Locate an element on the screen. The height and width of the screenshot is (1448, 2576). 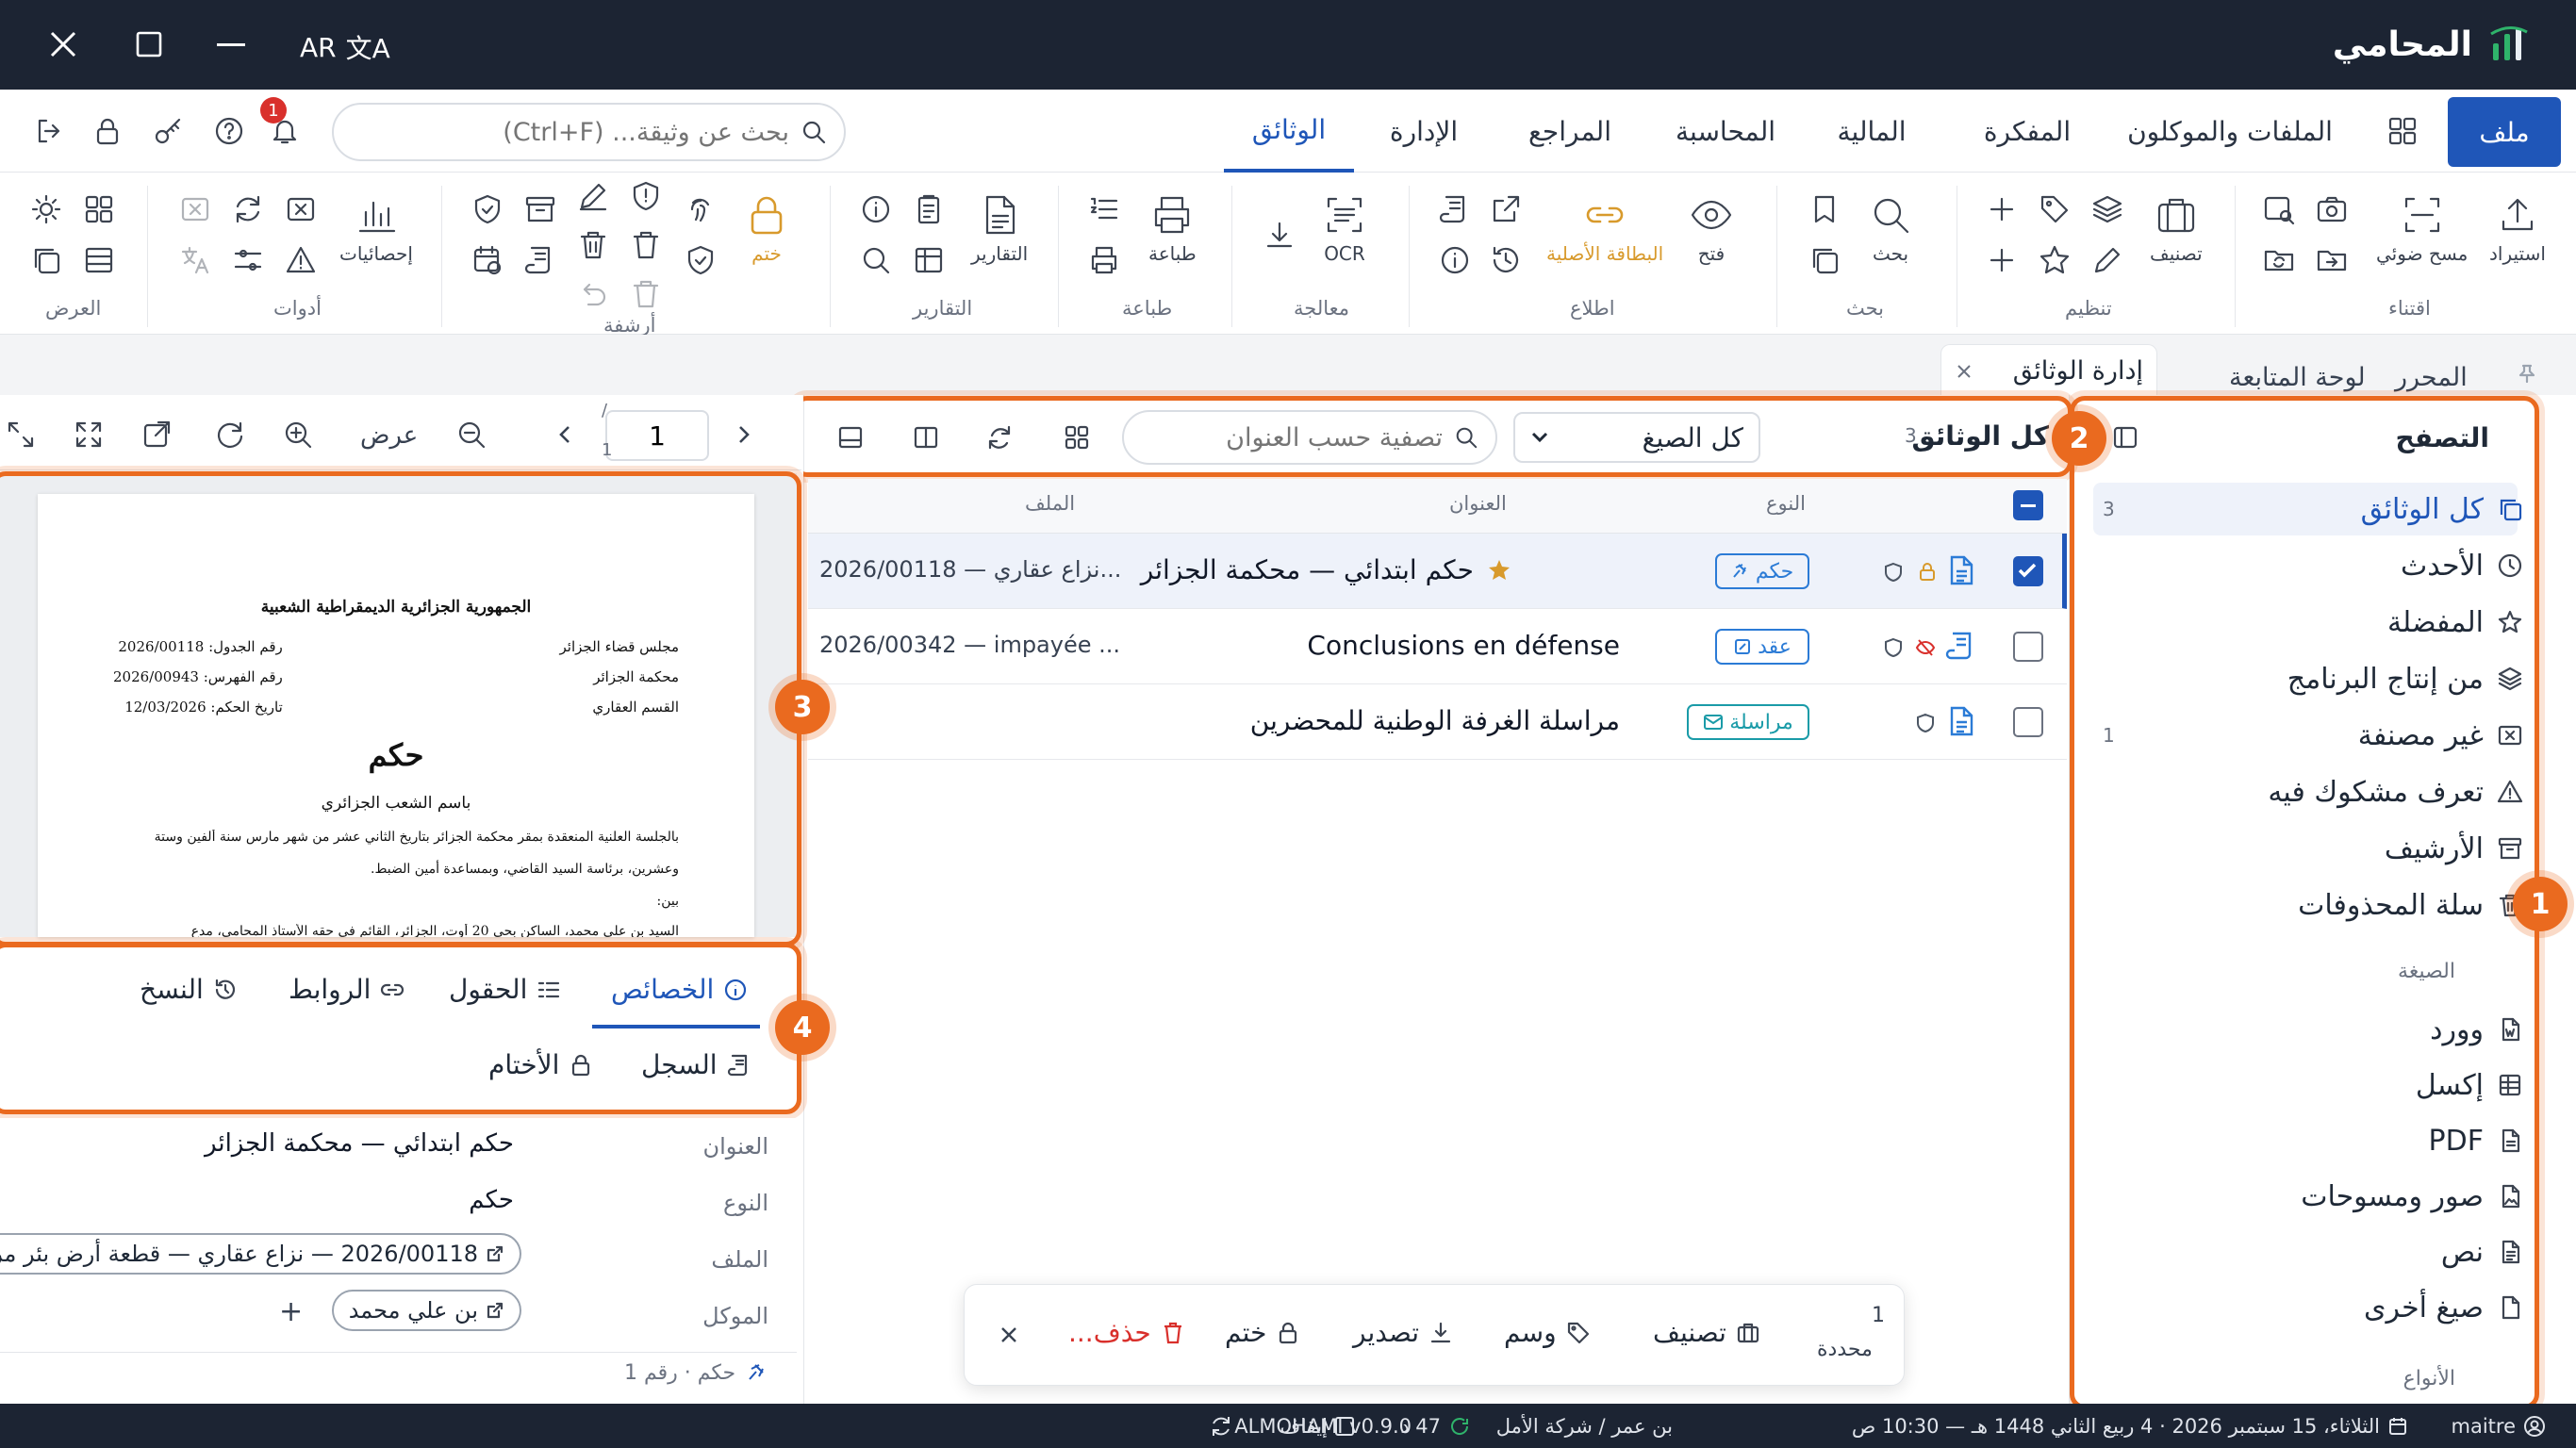
image-search-icon is located at coordinates (2279, 209).